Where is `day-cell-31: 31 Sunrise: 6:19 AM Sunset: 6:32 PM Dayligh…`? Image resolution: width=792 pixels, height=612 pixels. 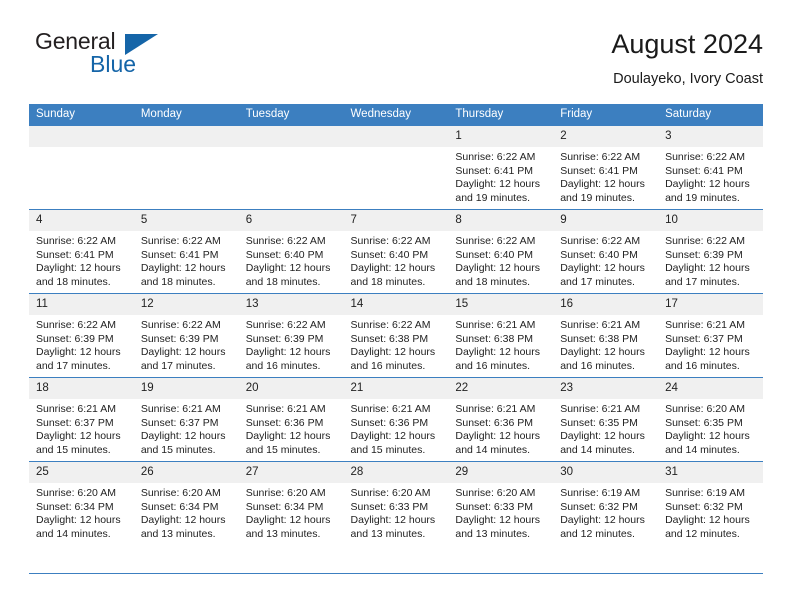
day-cell-31: 31 Sunrise: 6:19 AM Sunset: 6:32 PM Dayligh… is located at coordinates (710, 503).